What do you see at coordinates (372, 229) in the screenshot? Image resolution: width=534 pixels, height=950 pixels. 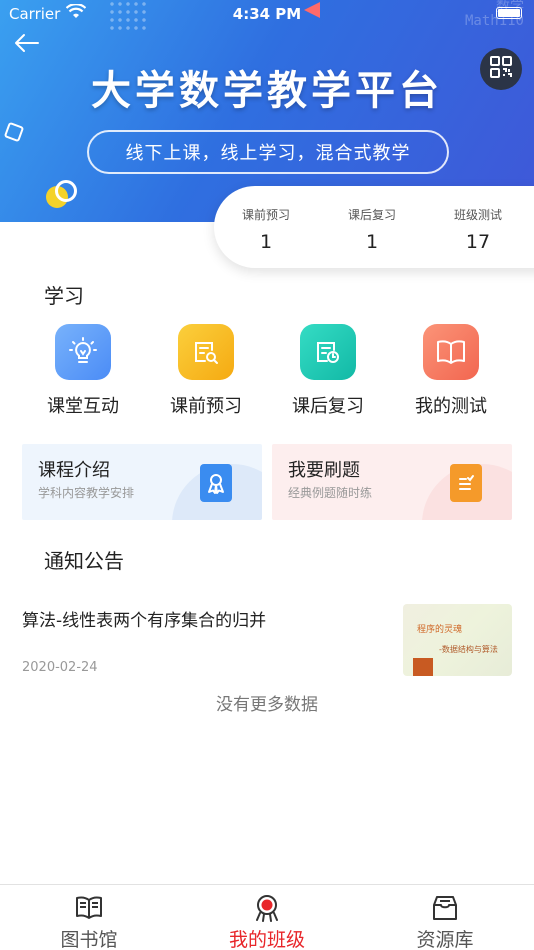 I see `stat-review: 课后复习 1` at bounding box center [372, 229].